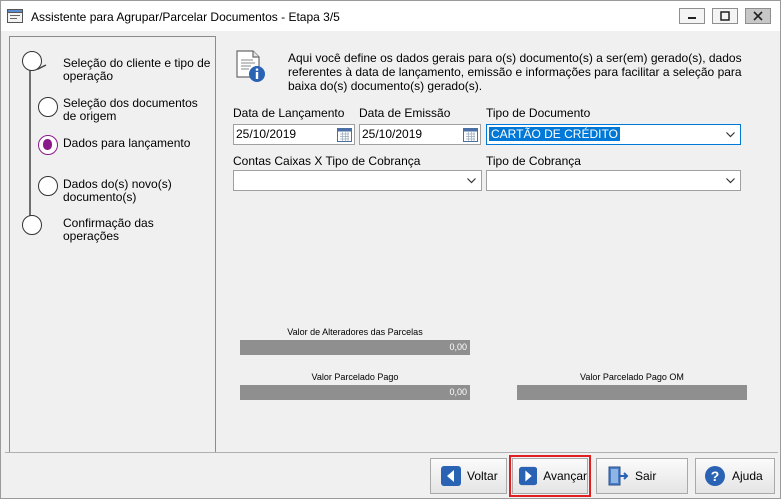 This screenshot has height=499, width=781. Describe the element at coordinates (482, 476) in the screenshot. I see `voltar-label: Voltar` at that location.